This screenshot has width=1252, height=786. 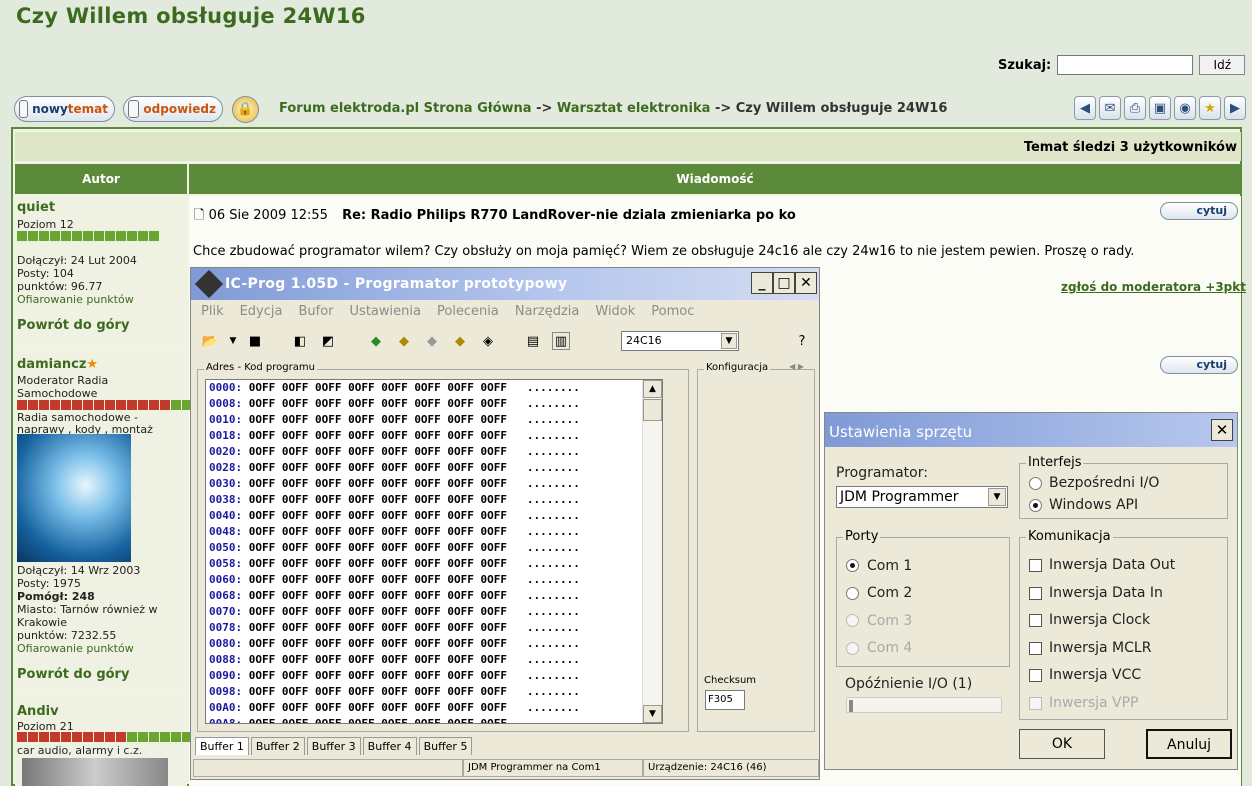 I want to click on verify-icon: ◆, so click(x=432, y=341).